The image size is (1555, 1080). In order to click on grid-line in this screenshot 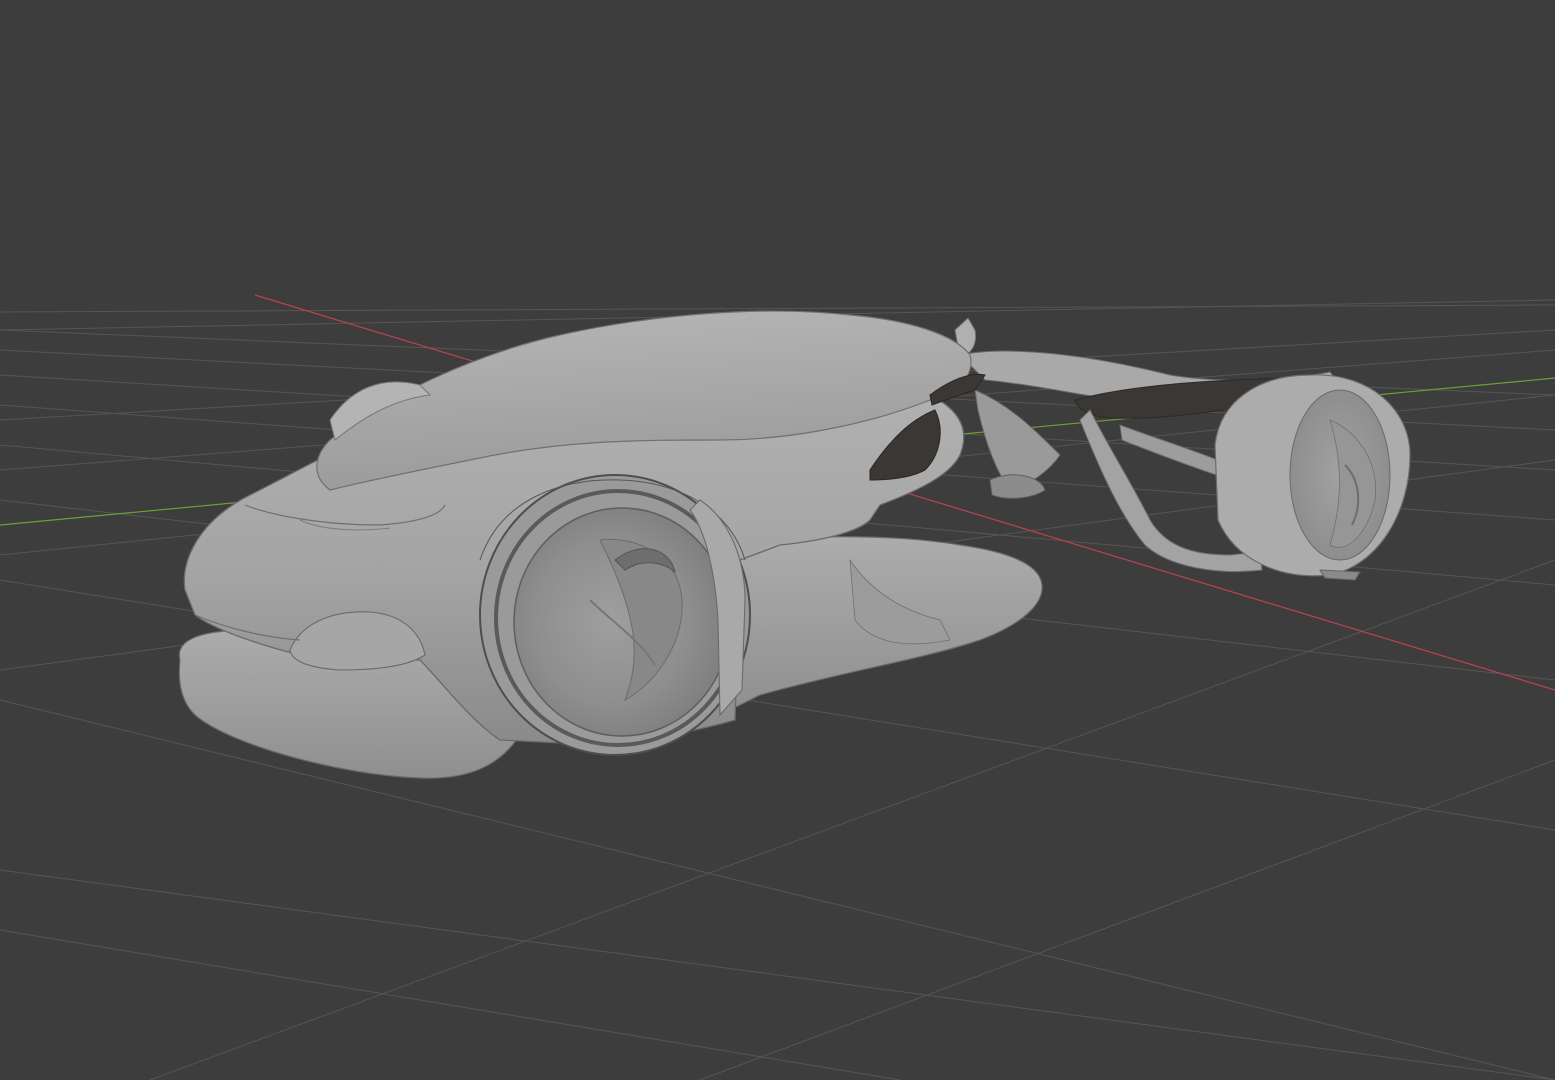, I will do `click(450, 1004)`.